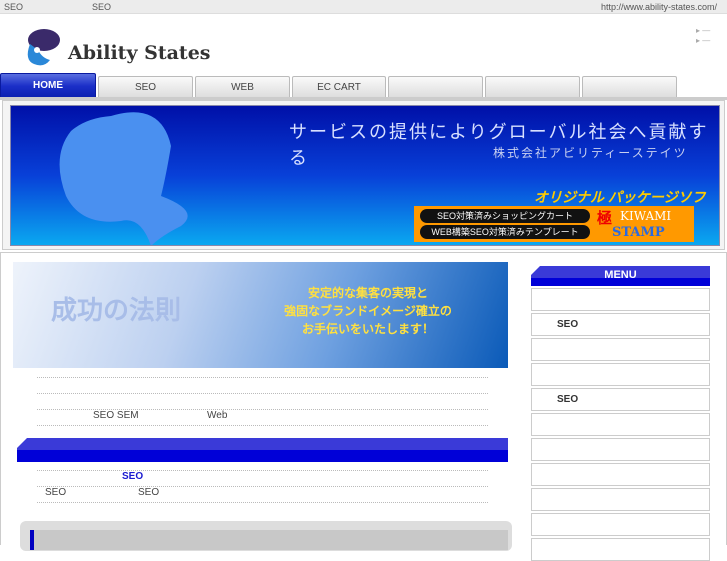  I want to click on tab-ec-cart: EC CART, so click(339, 87).